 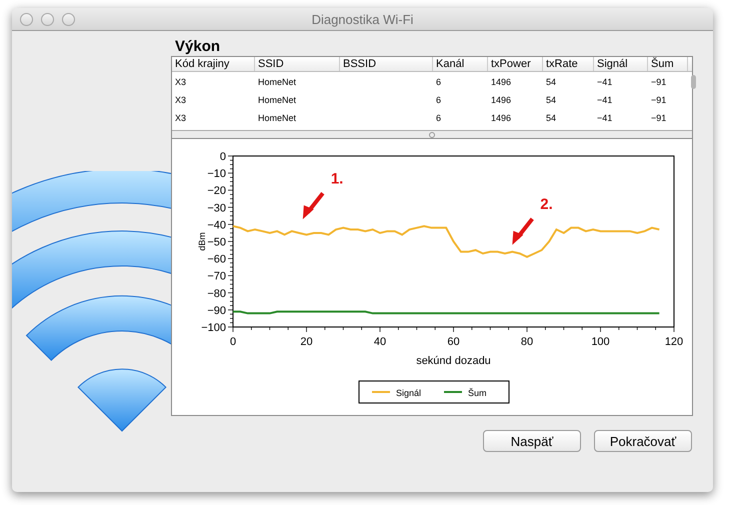 What do you see at coordinates (432, 134) in the screenshot?
I see `splitter-handle` at bounding box center [432, 134].